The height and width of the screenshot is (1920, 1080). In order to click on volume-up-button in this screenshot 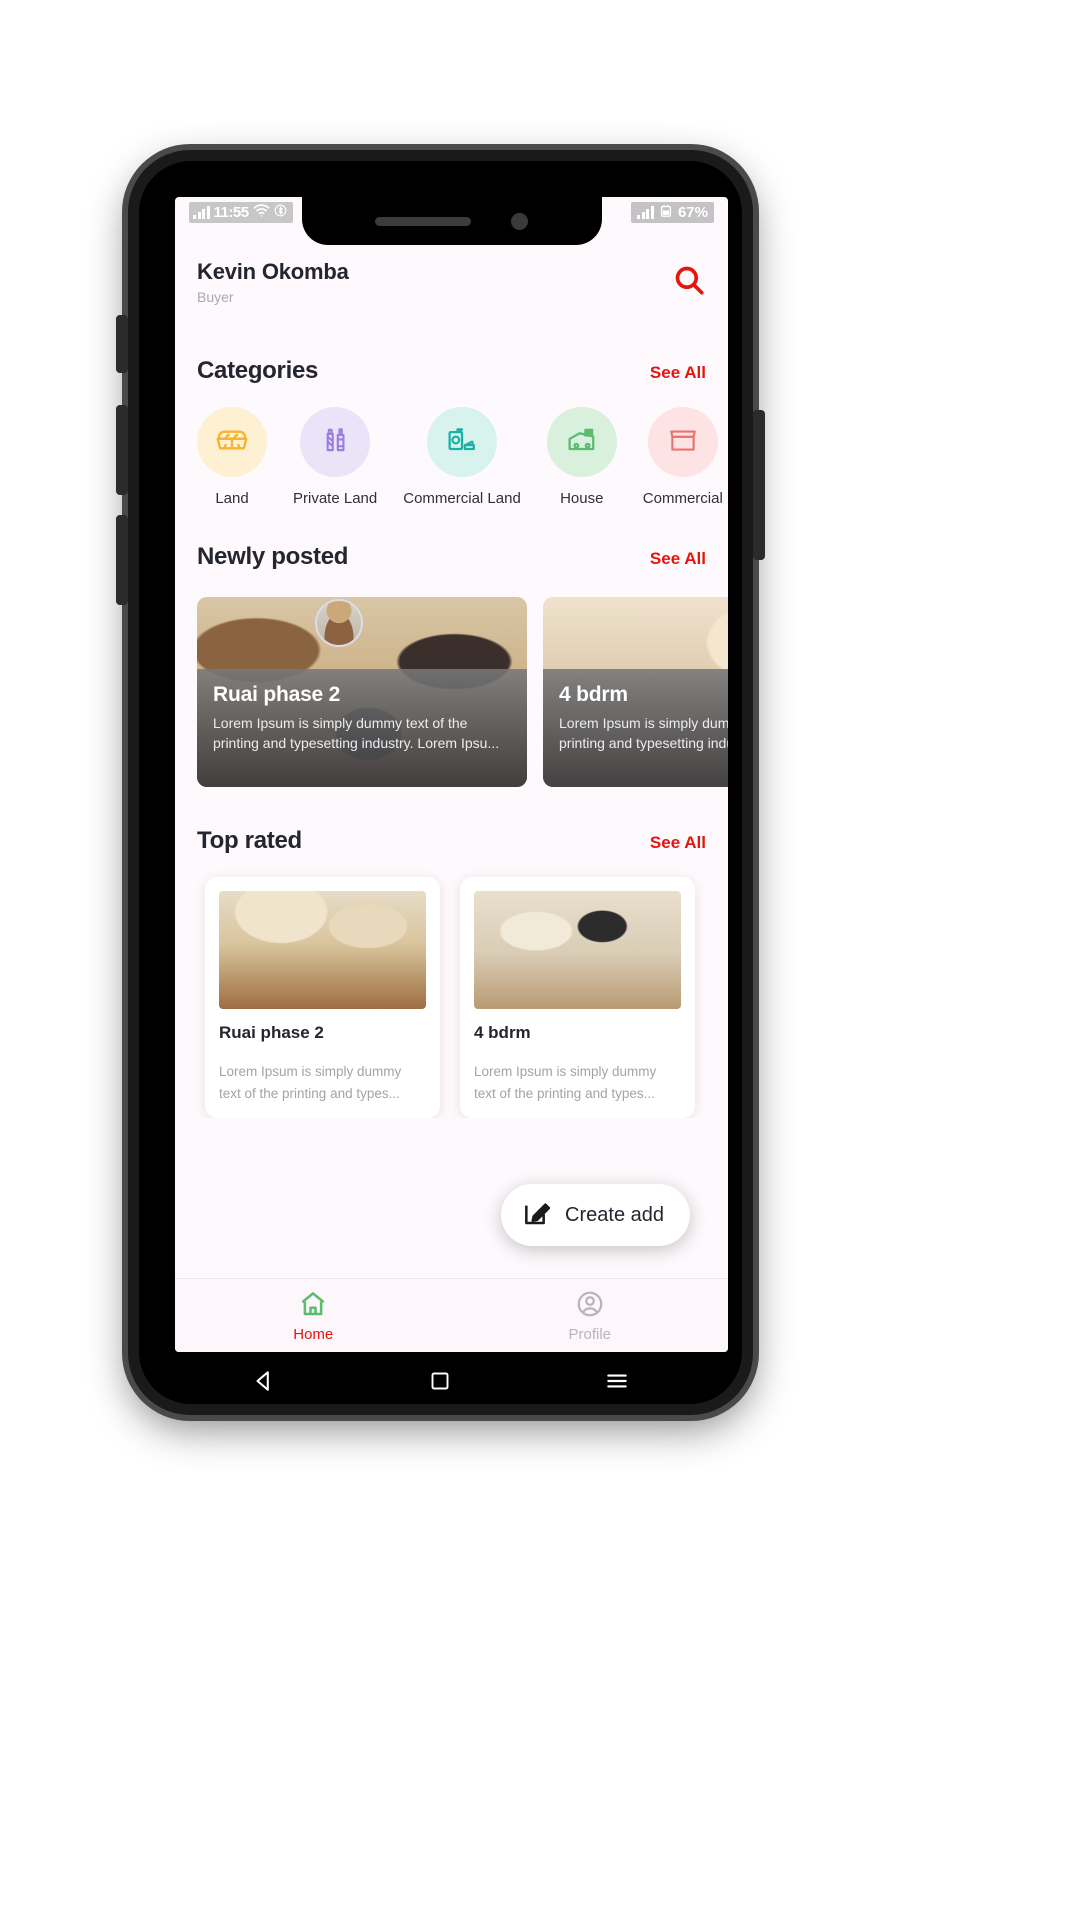, I will do `click(122, 450)`.